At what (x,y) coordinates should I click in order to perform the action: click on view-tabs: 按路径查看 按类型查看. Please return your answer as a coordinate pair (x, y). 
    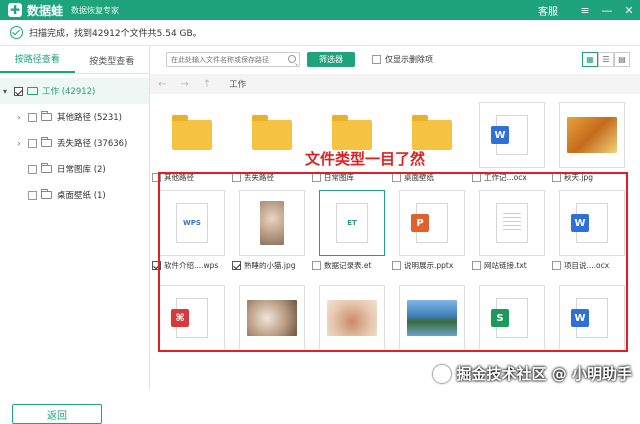
    Looking at the image, I should click on (74, 60).